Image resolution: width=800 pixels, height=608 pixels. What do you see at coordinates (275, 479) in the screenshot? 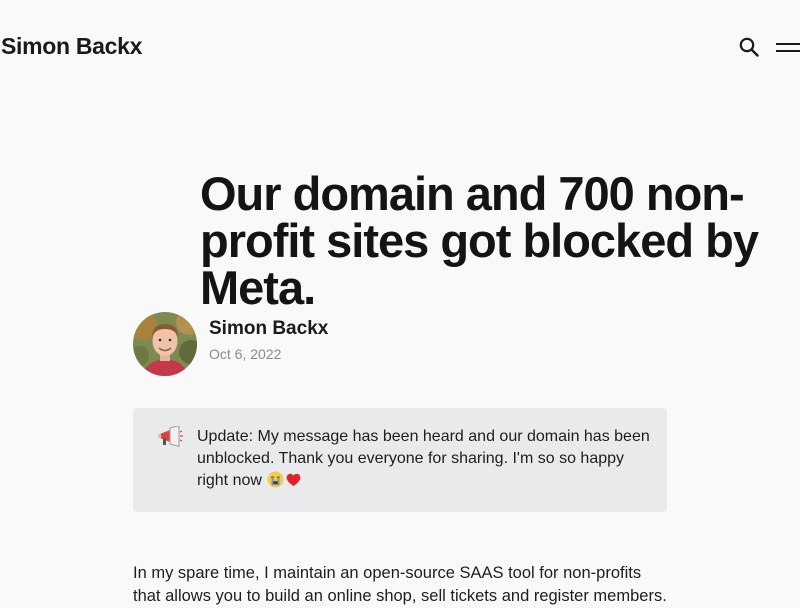
I see `crying-face-icon` at bounding box center [275, 479].